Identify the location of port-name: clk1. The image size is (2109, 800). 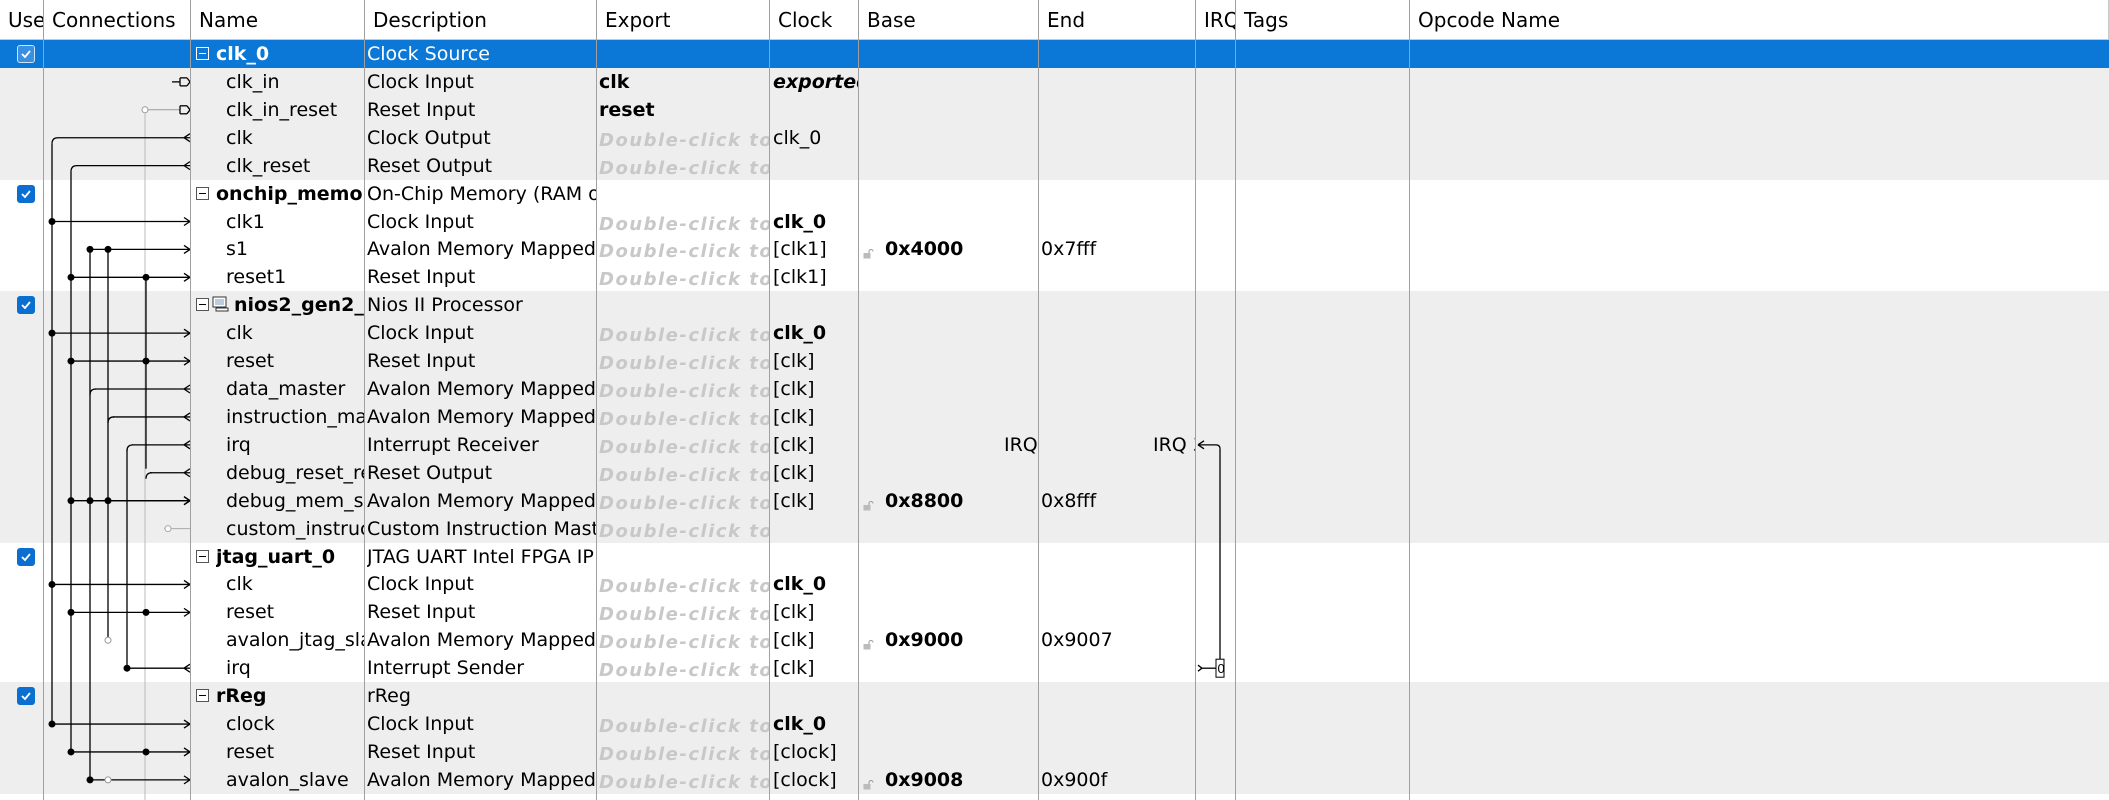
(295, 222).